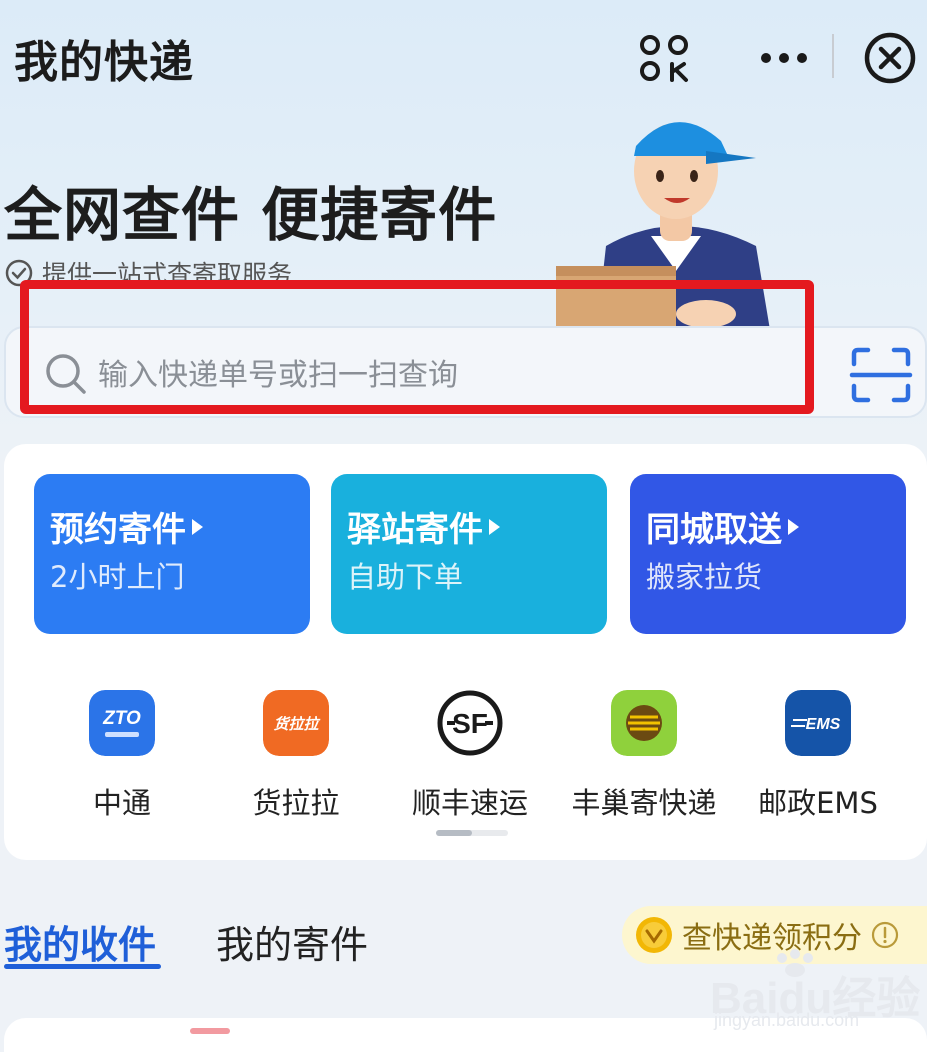 The width and height of the screenshot is (927, 1052). I want to click on service-title: 驿站寄件, so click(423, 526).